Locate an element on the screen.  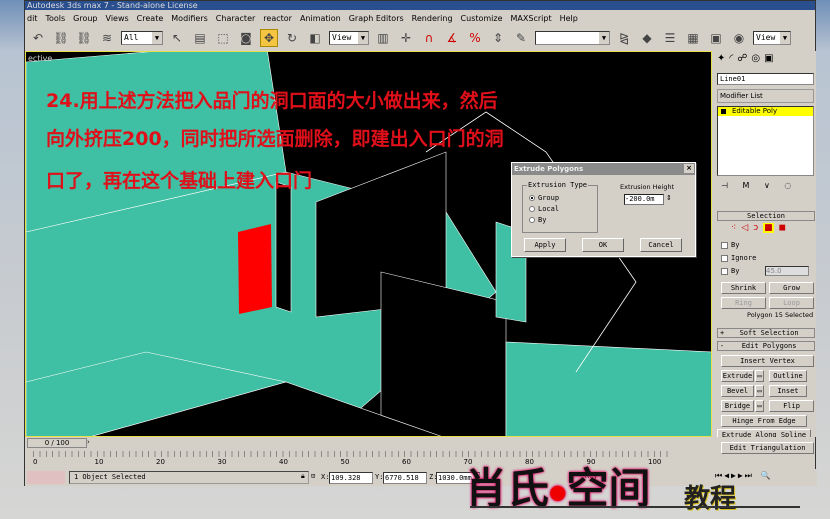
material-editor-icon: ◉ is located at coordinates (739, 38).